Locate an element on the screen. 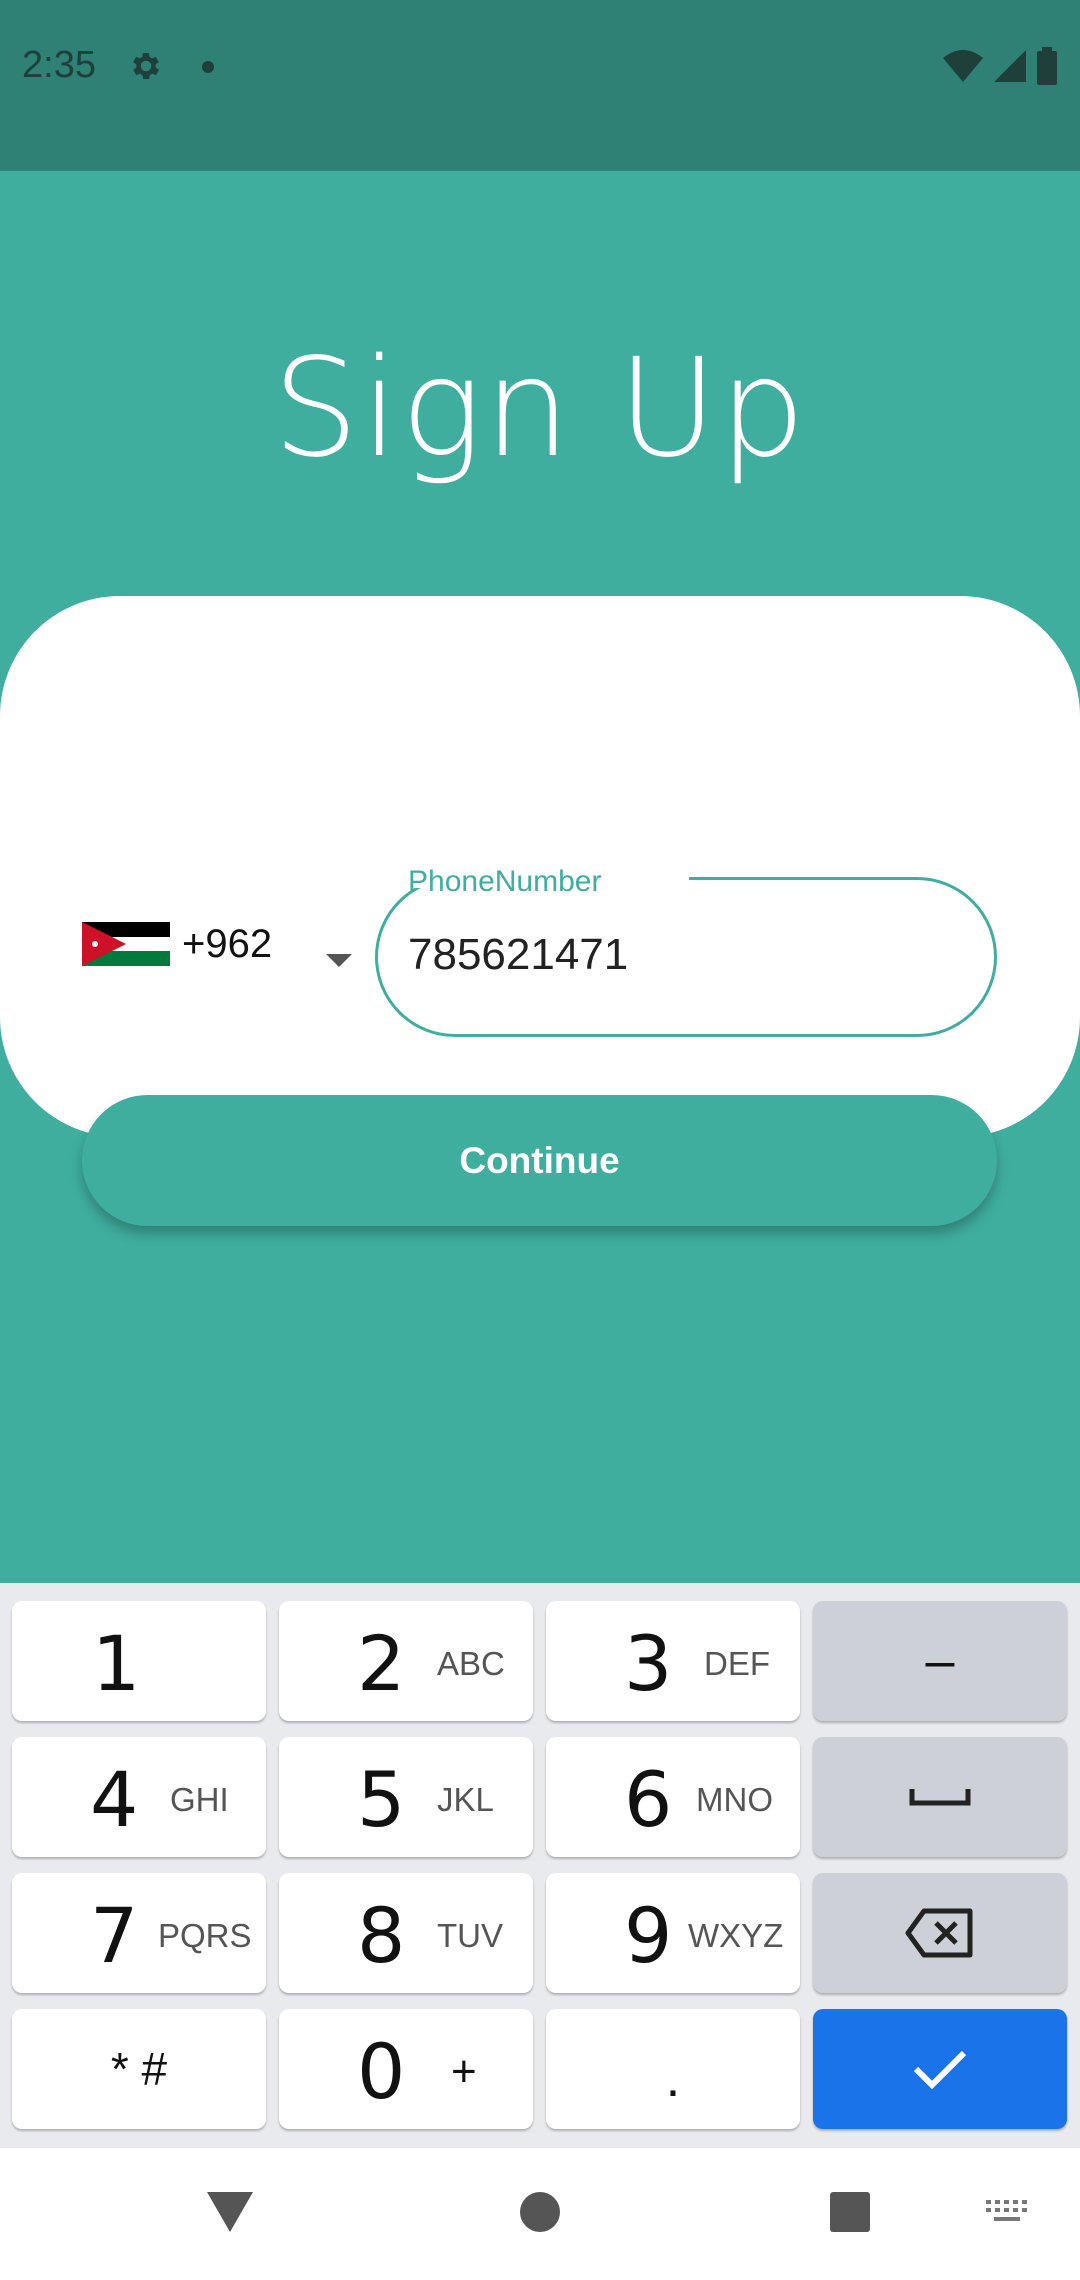 The width and height of the screenshot is (1080, 2280). key-4: 4 GHI is located at coordinates (139, 1797).